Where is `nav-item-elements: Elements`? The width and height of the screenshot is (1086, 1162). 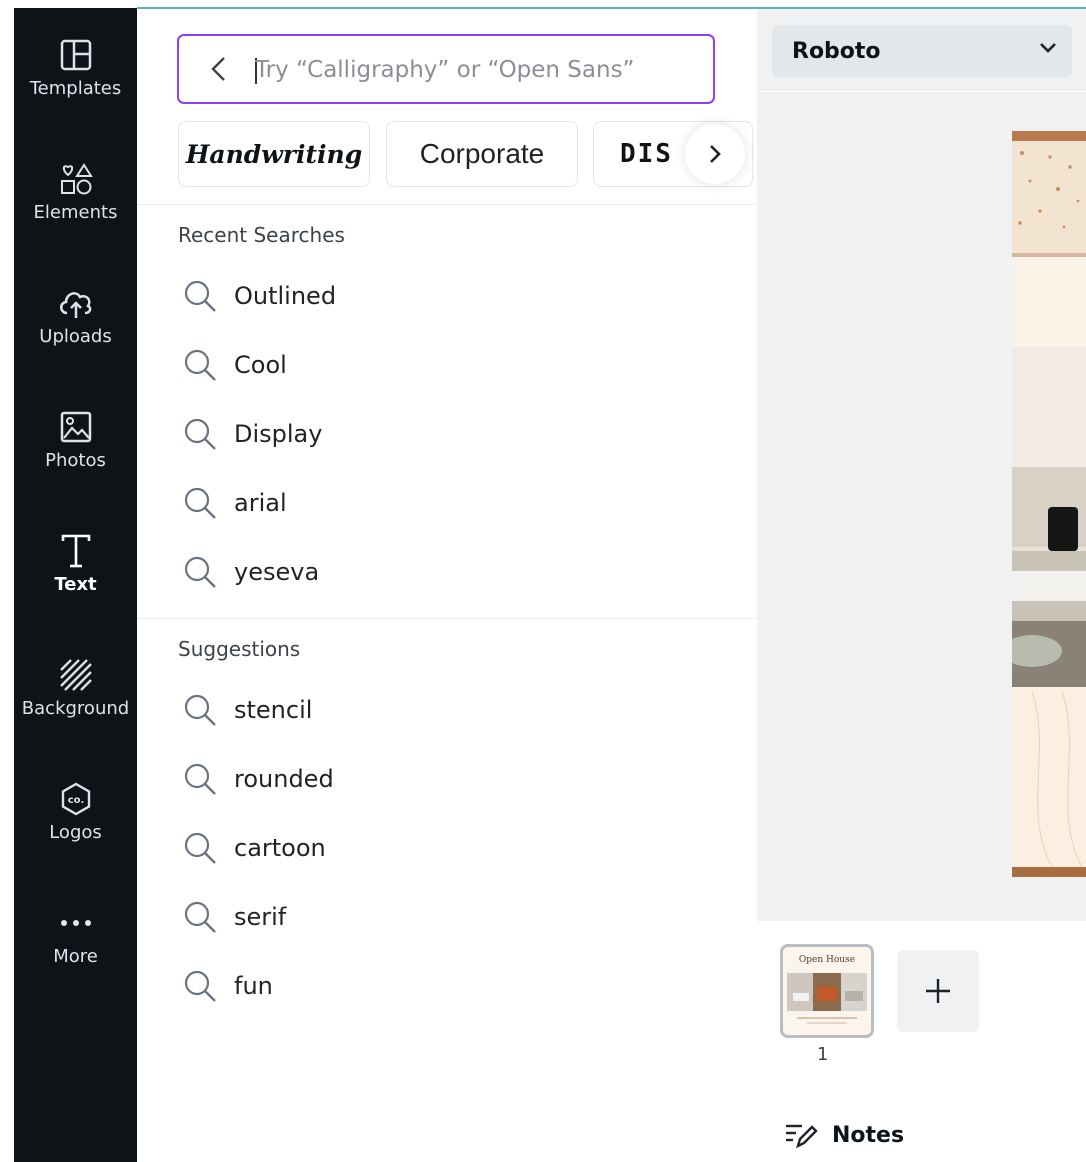
nav-item-elements: Elements is located at coordinates (75, 187).